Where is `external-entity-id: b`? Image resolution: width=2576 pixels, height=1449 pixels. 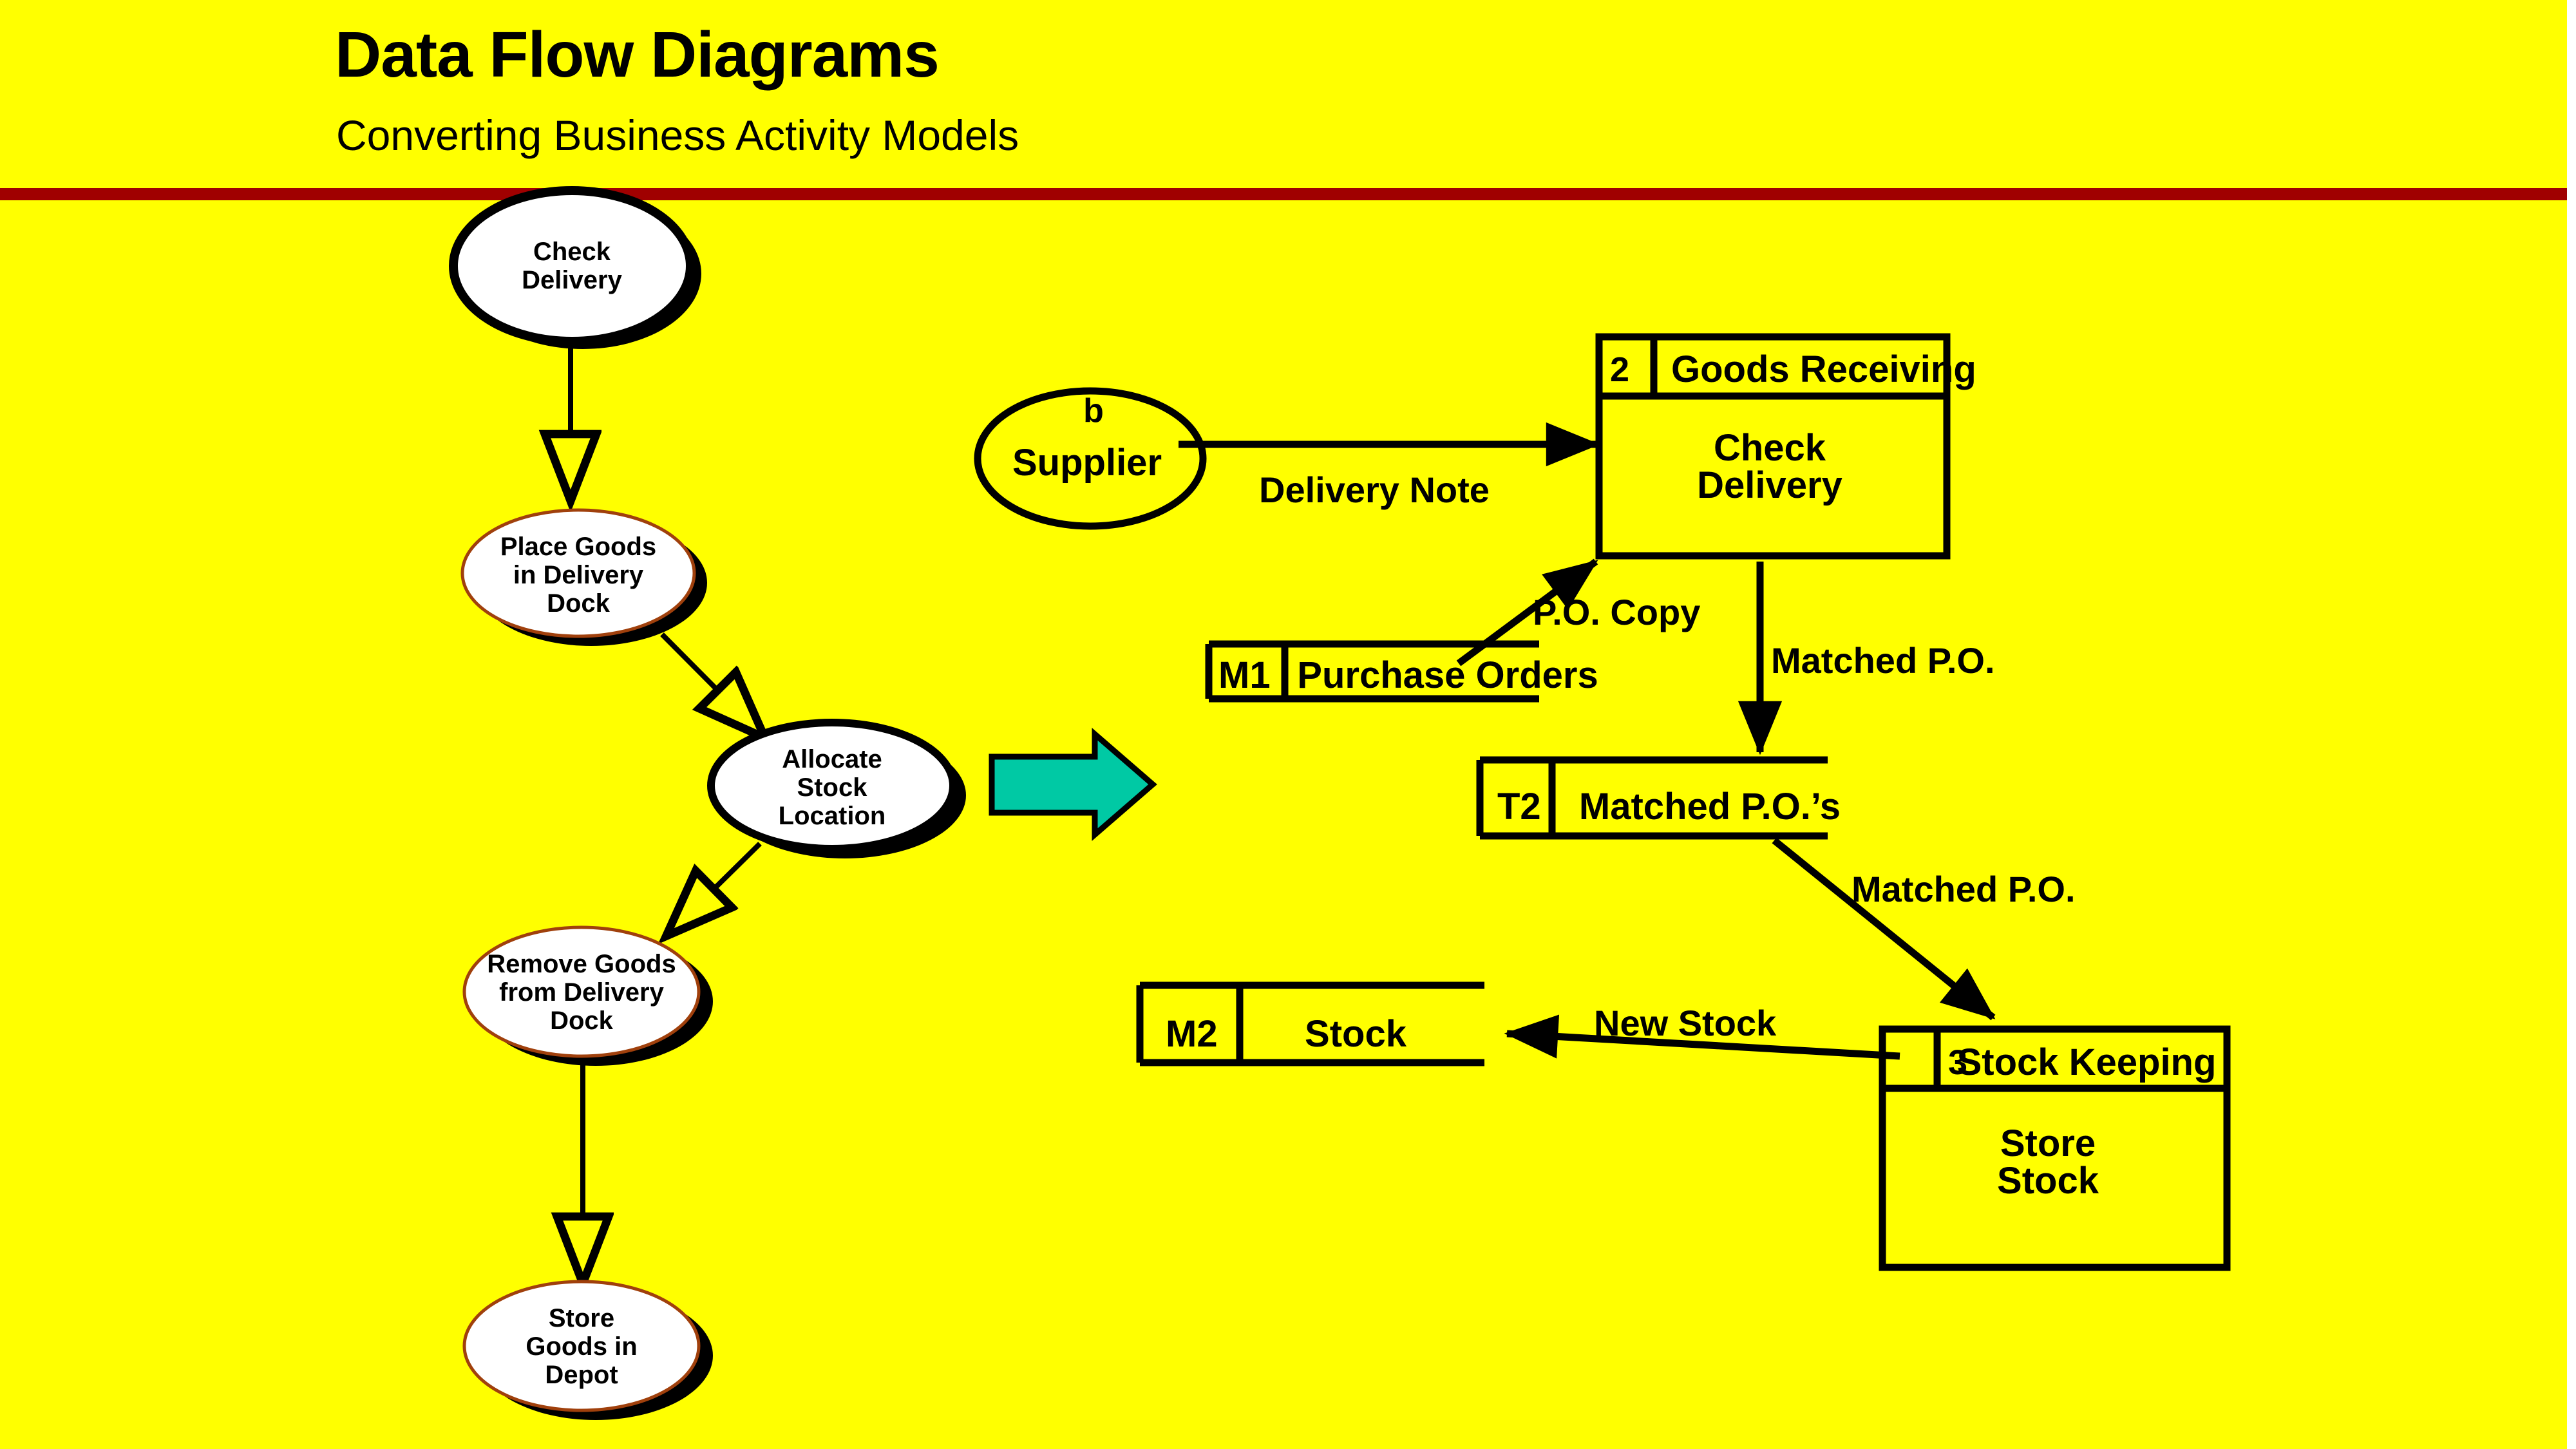
external-entity-id: b is located at coordinates (1093, 411).